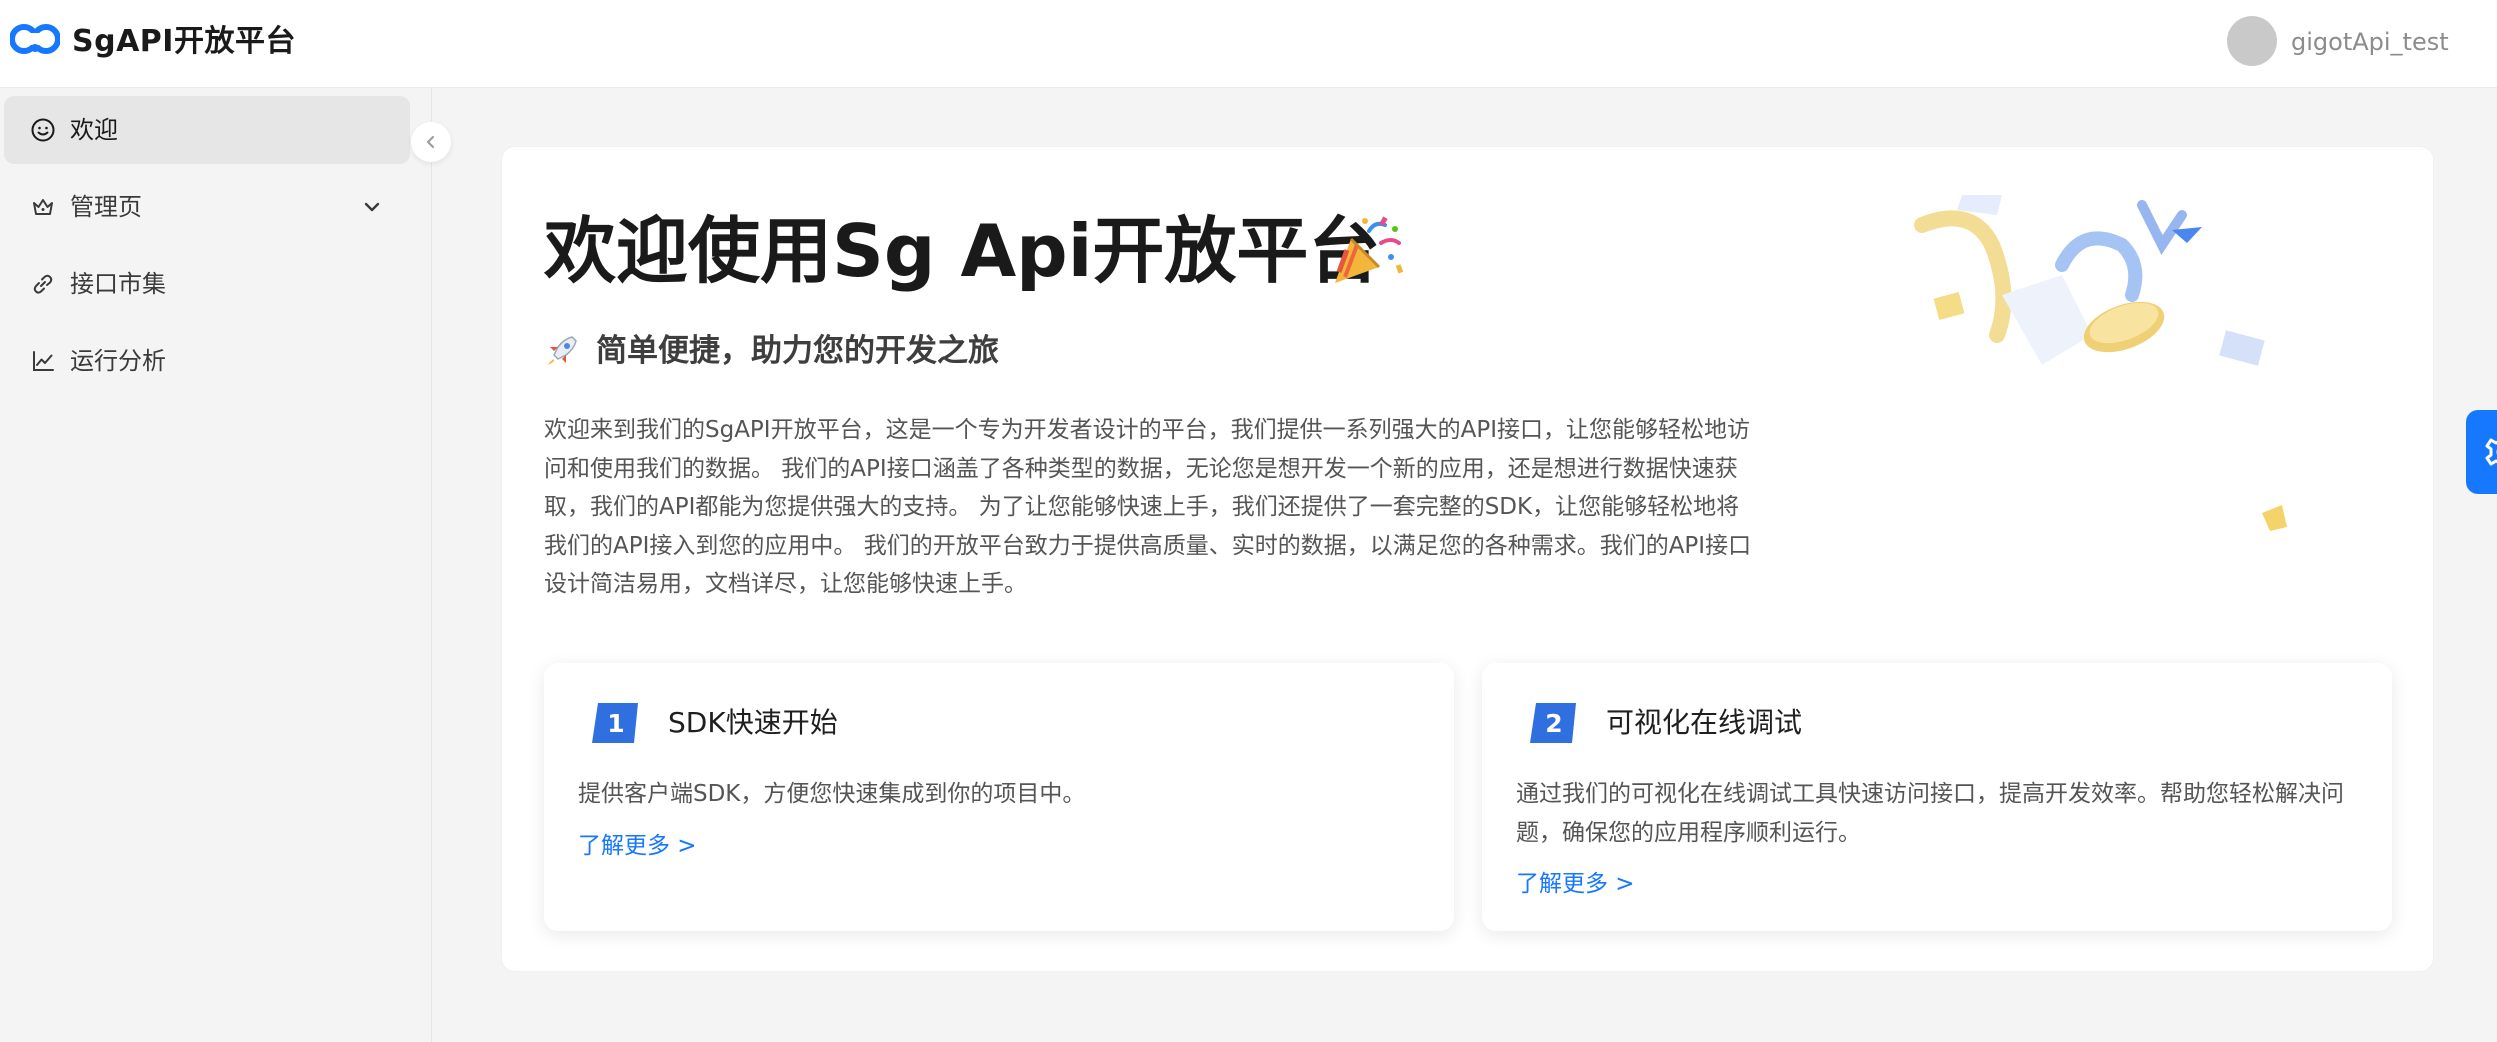 Image resolution: width=2497 pixels, height=1042 pixels. What do you see at coordinates (2370, 42) in the screenshot?
I see `username: gigotApi_test` at bounding box center [2370, 42].